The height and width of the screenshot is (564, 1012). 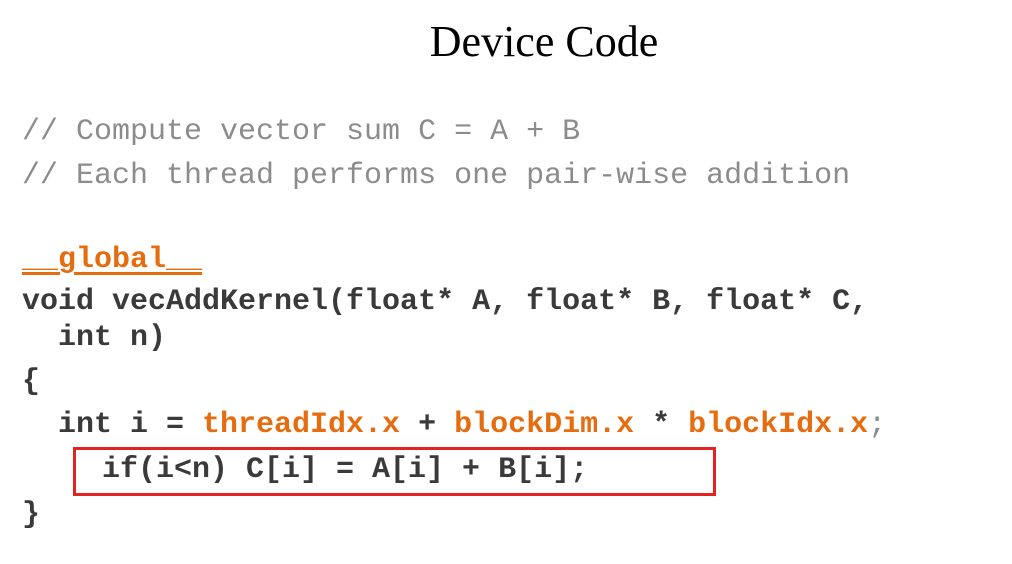 I want to click on semicolon: ;, so click(x=877, y=425).